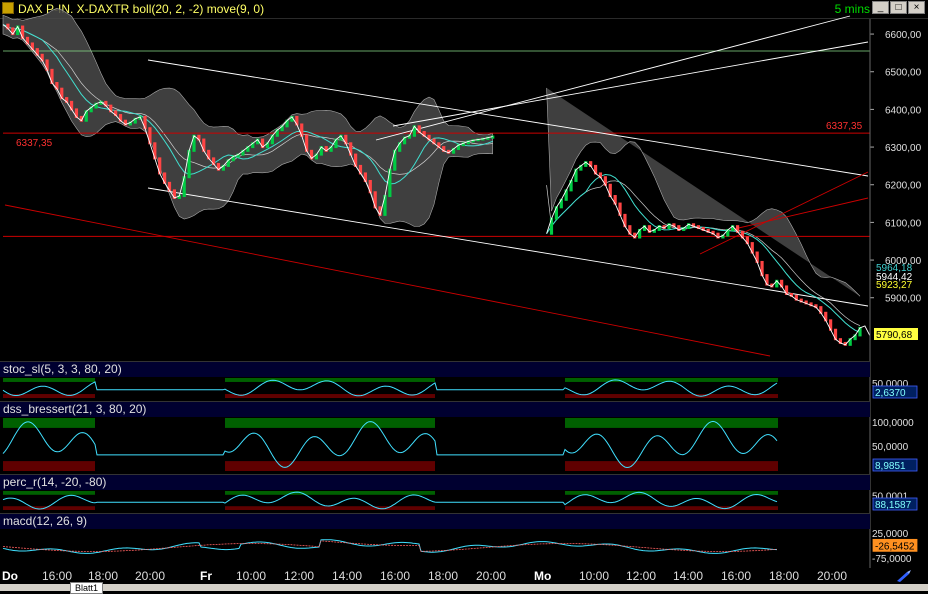  What do you see at coordinates (894, 335) in the screenshot?
I see `last-price-label: 5790,68` at bounding box center [894, 335].